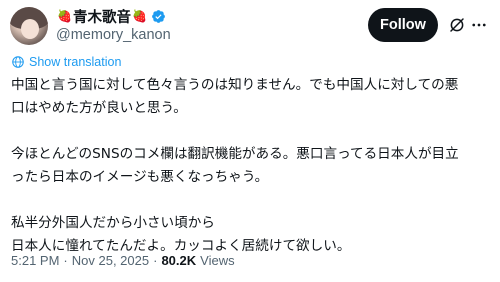 The width and height of the screenshot is (500, 282). What do you see at coordinates (110, 260) in the screenshot?
I see `tweet-date: Nov 25, 2025` at bounding box center [110, 260].